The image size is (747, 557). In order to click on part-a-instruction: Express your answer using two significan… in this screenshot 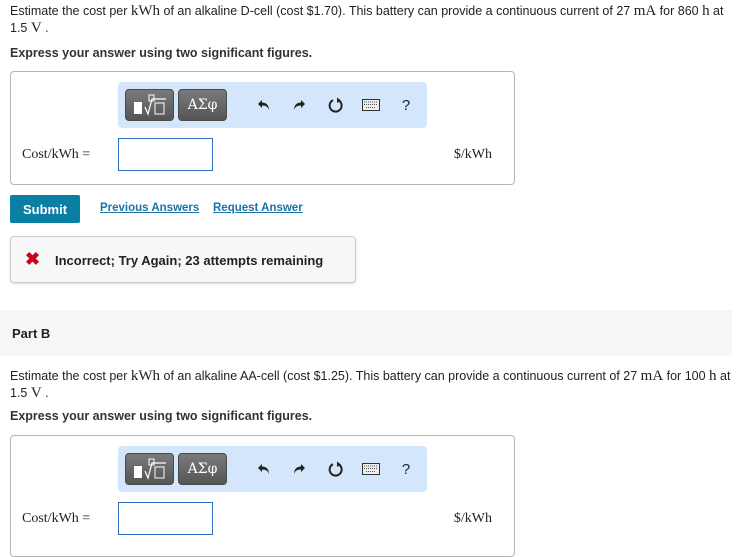, I will do `click(161, 53)`.